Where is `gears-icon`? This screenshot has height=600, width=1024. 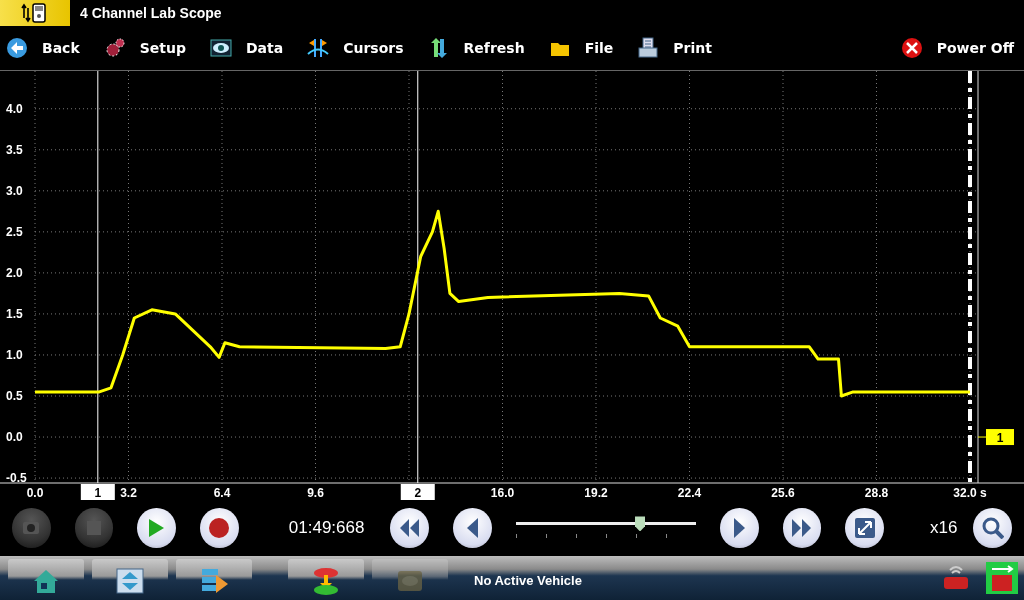
gears-icon is located at coordinates (114, 47).